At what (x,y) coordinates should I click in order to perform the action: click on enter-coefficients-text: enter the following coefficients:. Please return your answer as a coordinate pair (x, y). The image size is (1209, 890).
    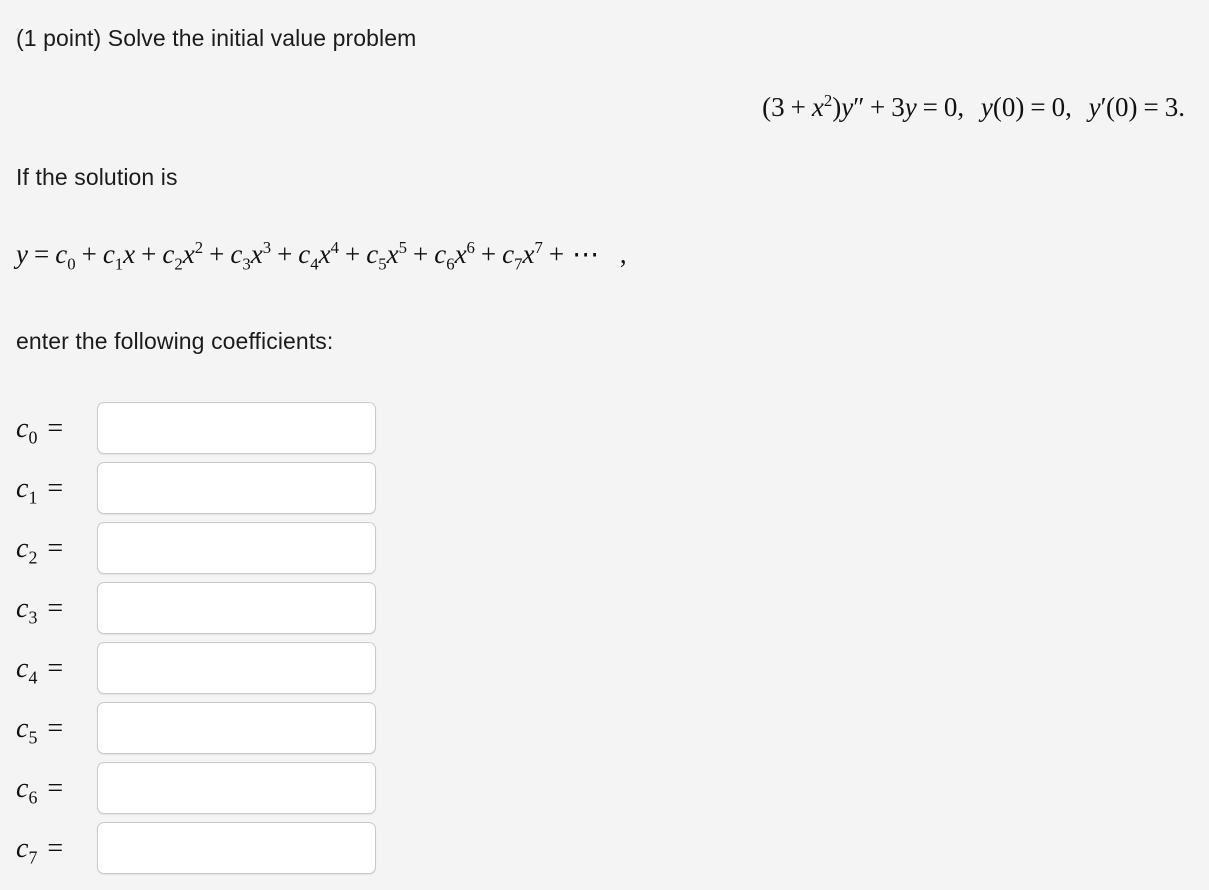
    Looking at the image, I should click on (175, 341).